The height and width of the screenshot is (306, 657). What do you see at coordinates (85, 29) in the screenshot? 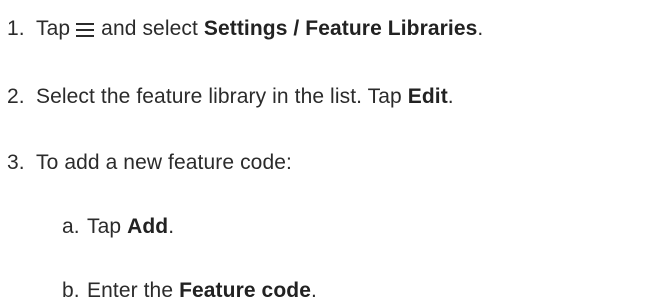
I see `menu-icon` at bounding box center [85, 29].